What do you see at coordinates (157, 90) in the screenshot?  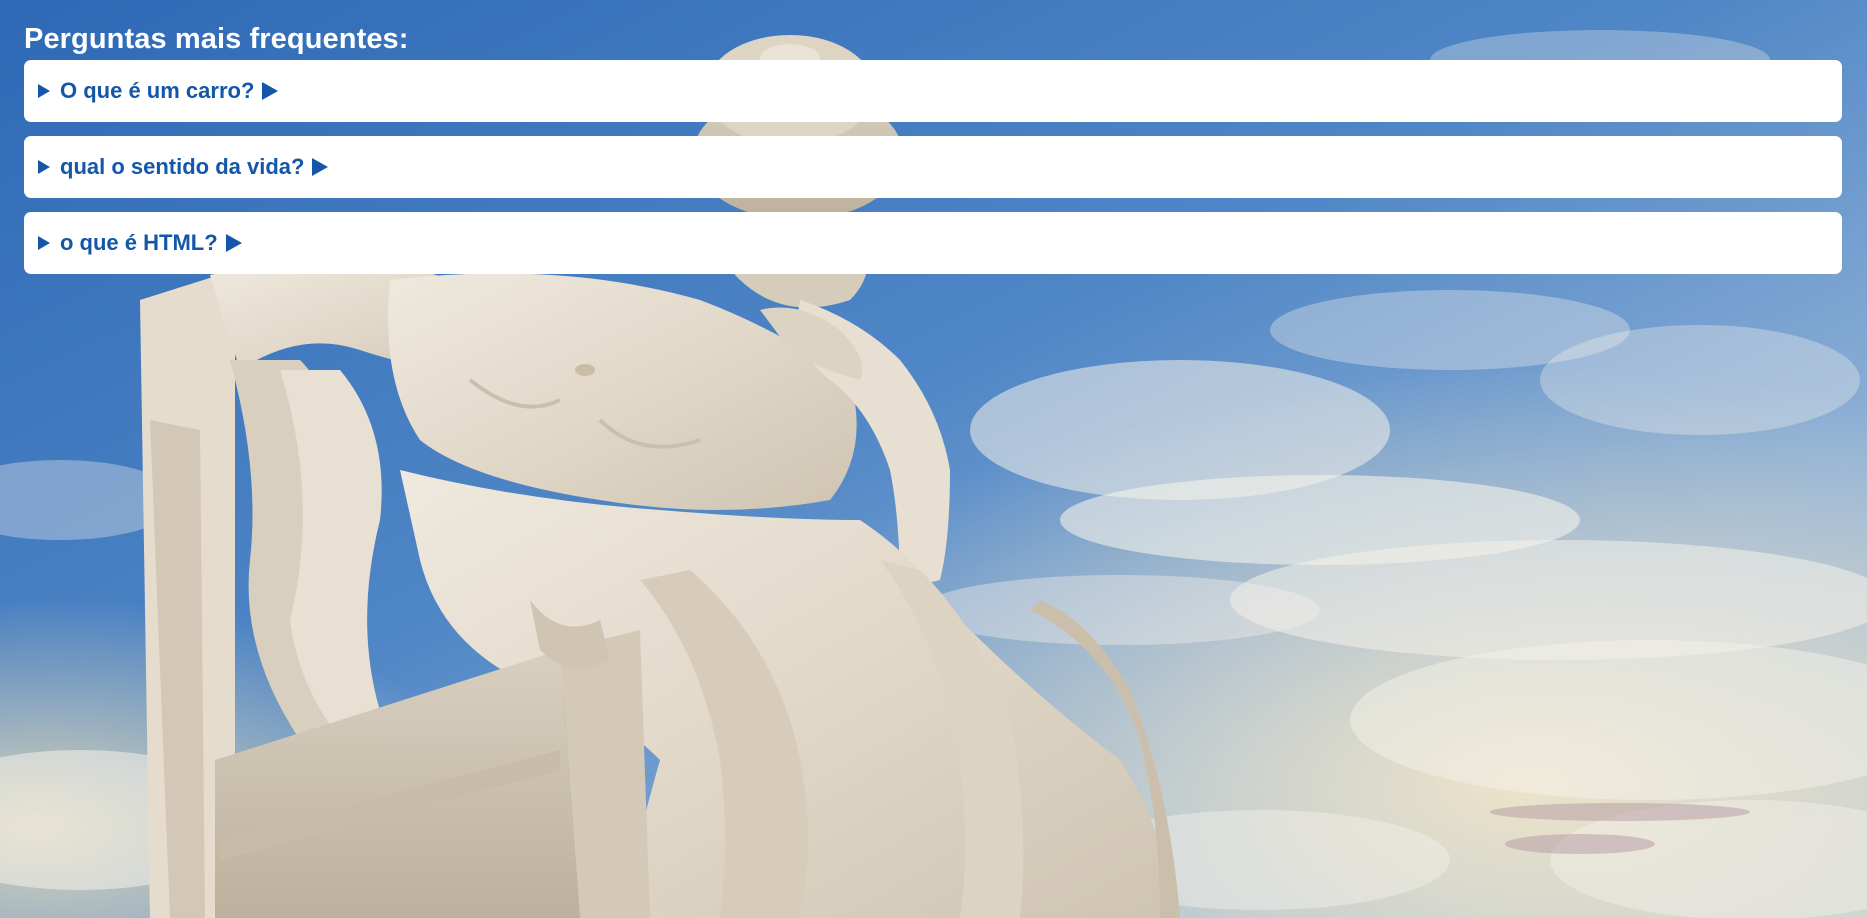 I see `faq-question: O que é um carro?` at bounding box center [157, 90].